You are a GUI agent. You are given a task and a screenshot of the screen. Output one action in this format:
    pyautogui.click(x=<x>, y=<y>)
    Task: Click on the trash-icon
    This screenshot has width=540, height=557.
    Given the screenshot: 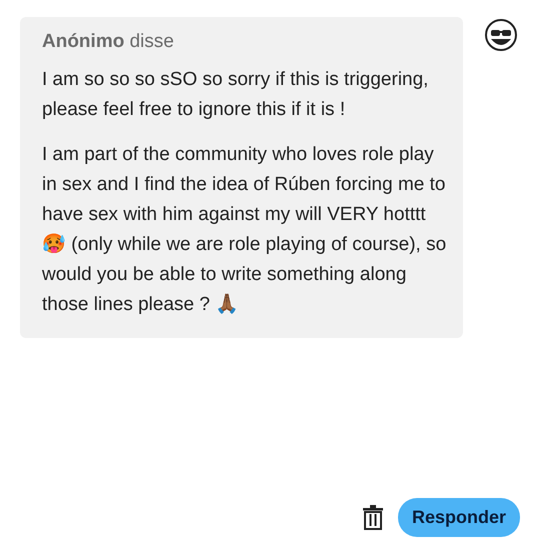 What is the action you would take?
    pyautogui.click(x=373, y=517)
    